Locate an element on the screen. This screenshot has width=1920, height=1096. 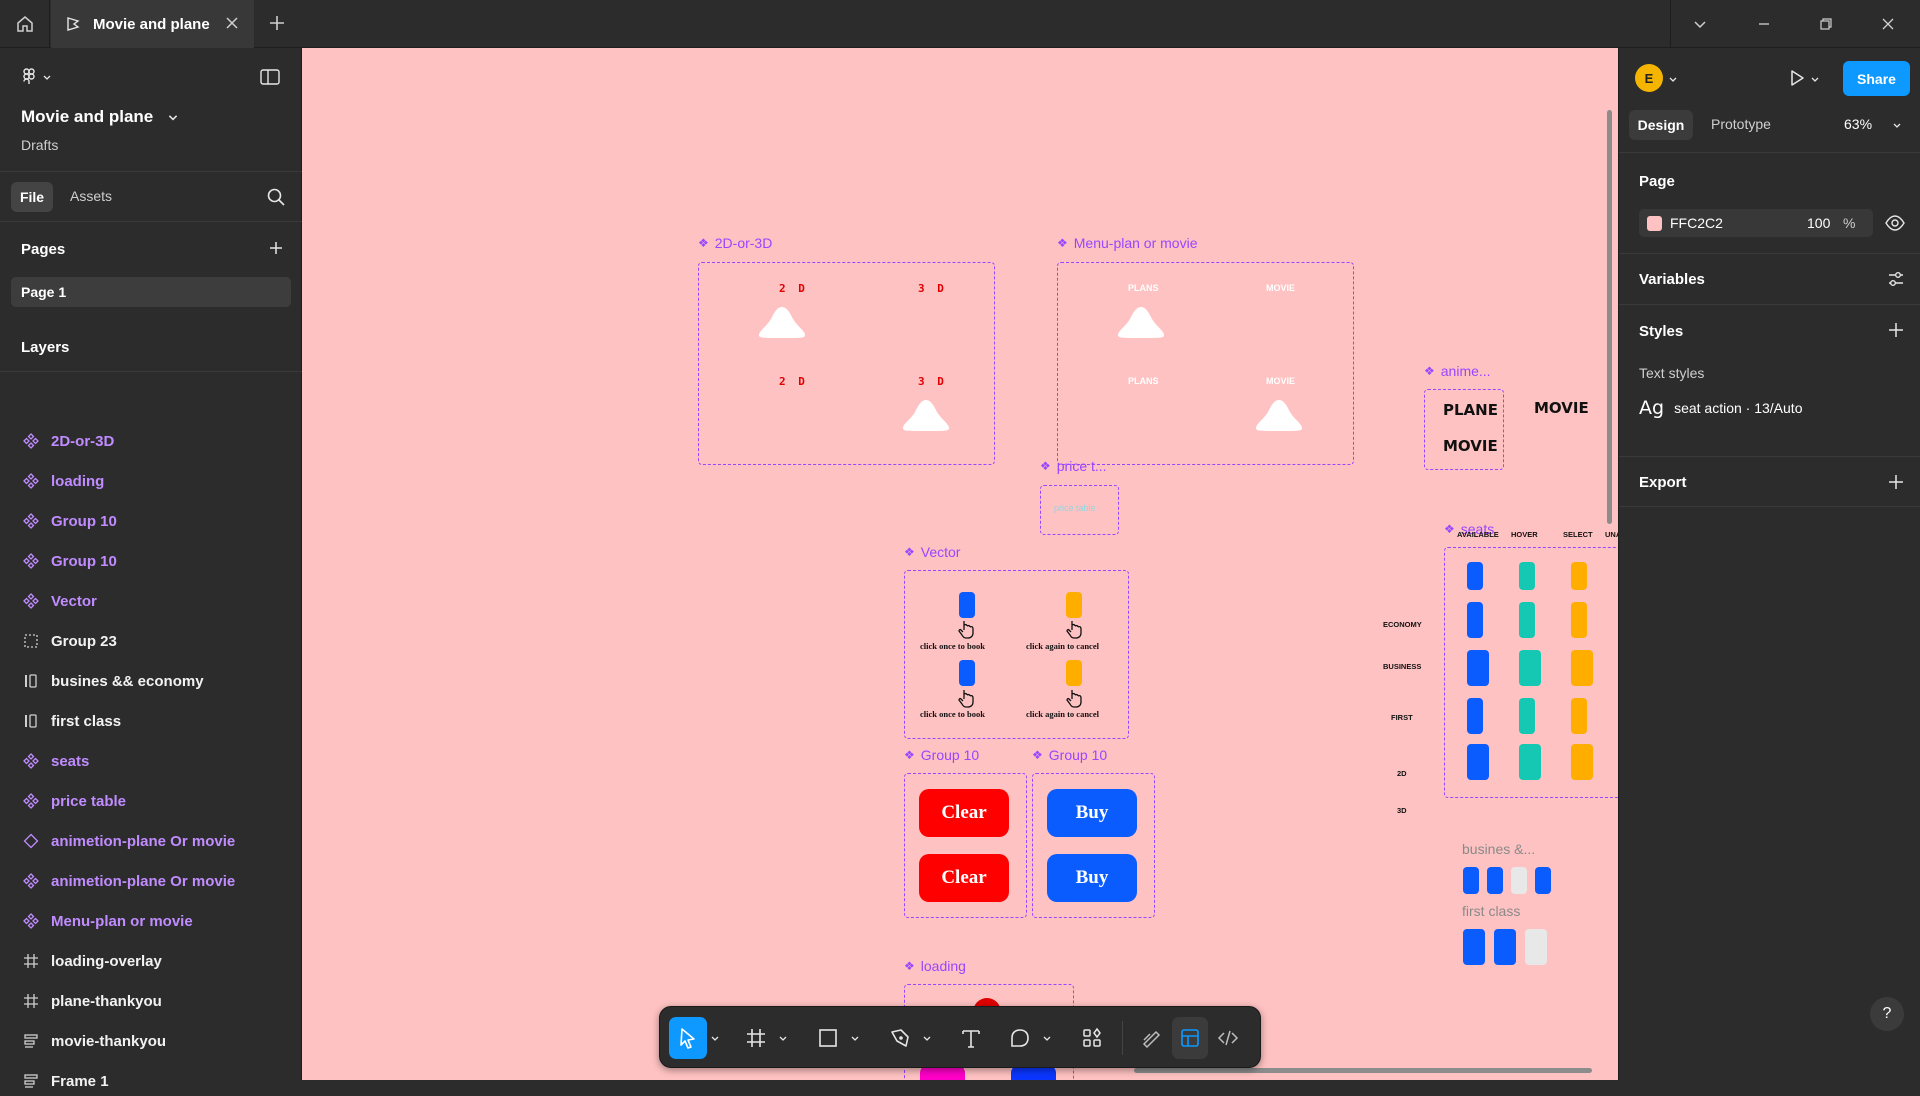
horizontal-scrollbar is located at coordinates (1363, 1070).